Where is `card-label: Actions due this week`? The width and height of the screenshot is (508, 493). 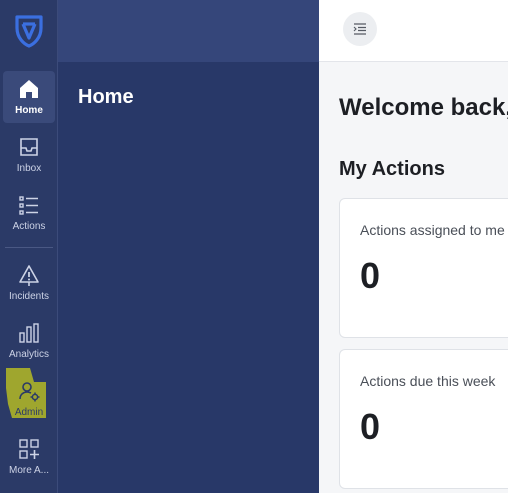 card-label: Actions due this week is located at coordinates (428, 381).